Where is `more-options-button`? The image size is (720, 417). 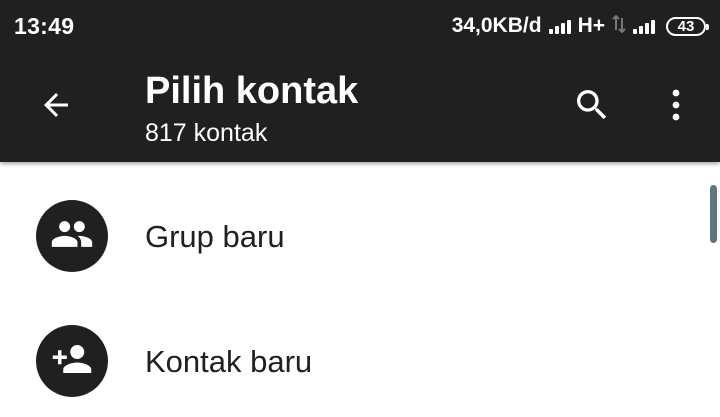
more-options-button is located at coordinates (676, 107).